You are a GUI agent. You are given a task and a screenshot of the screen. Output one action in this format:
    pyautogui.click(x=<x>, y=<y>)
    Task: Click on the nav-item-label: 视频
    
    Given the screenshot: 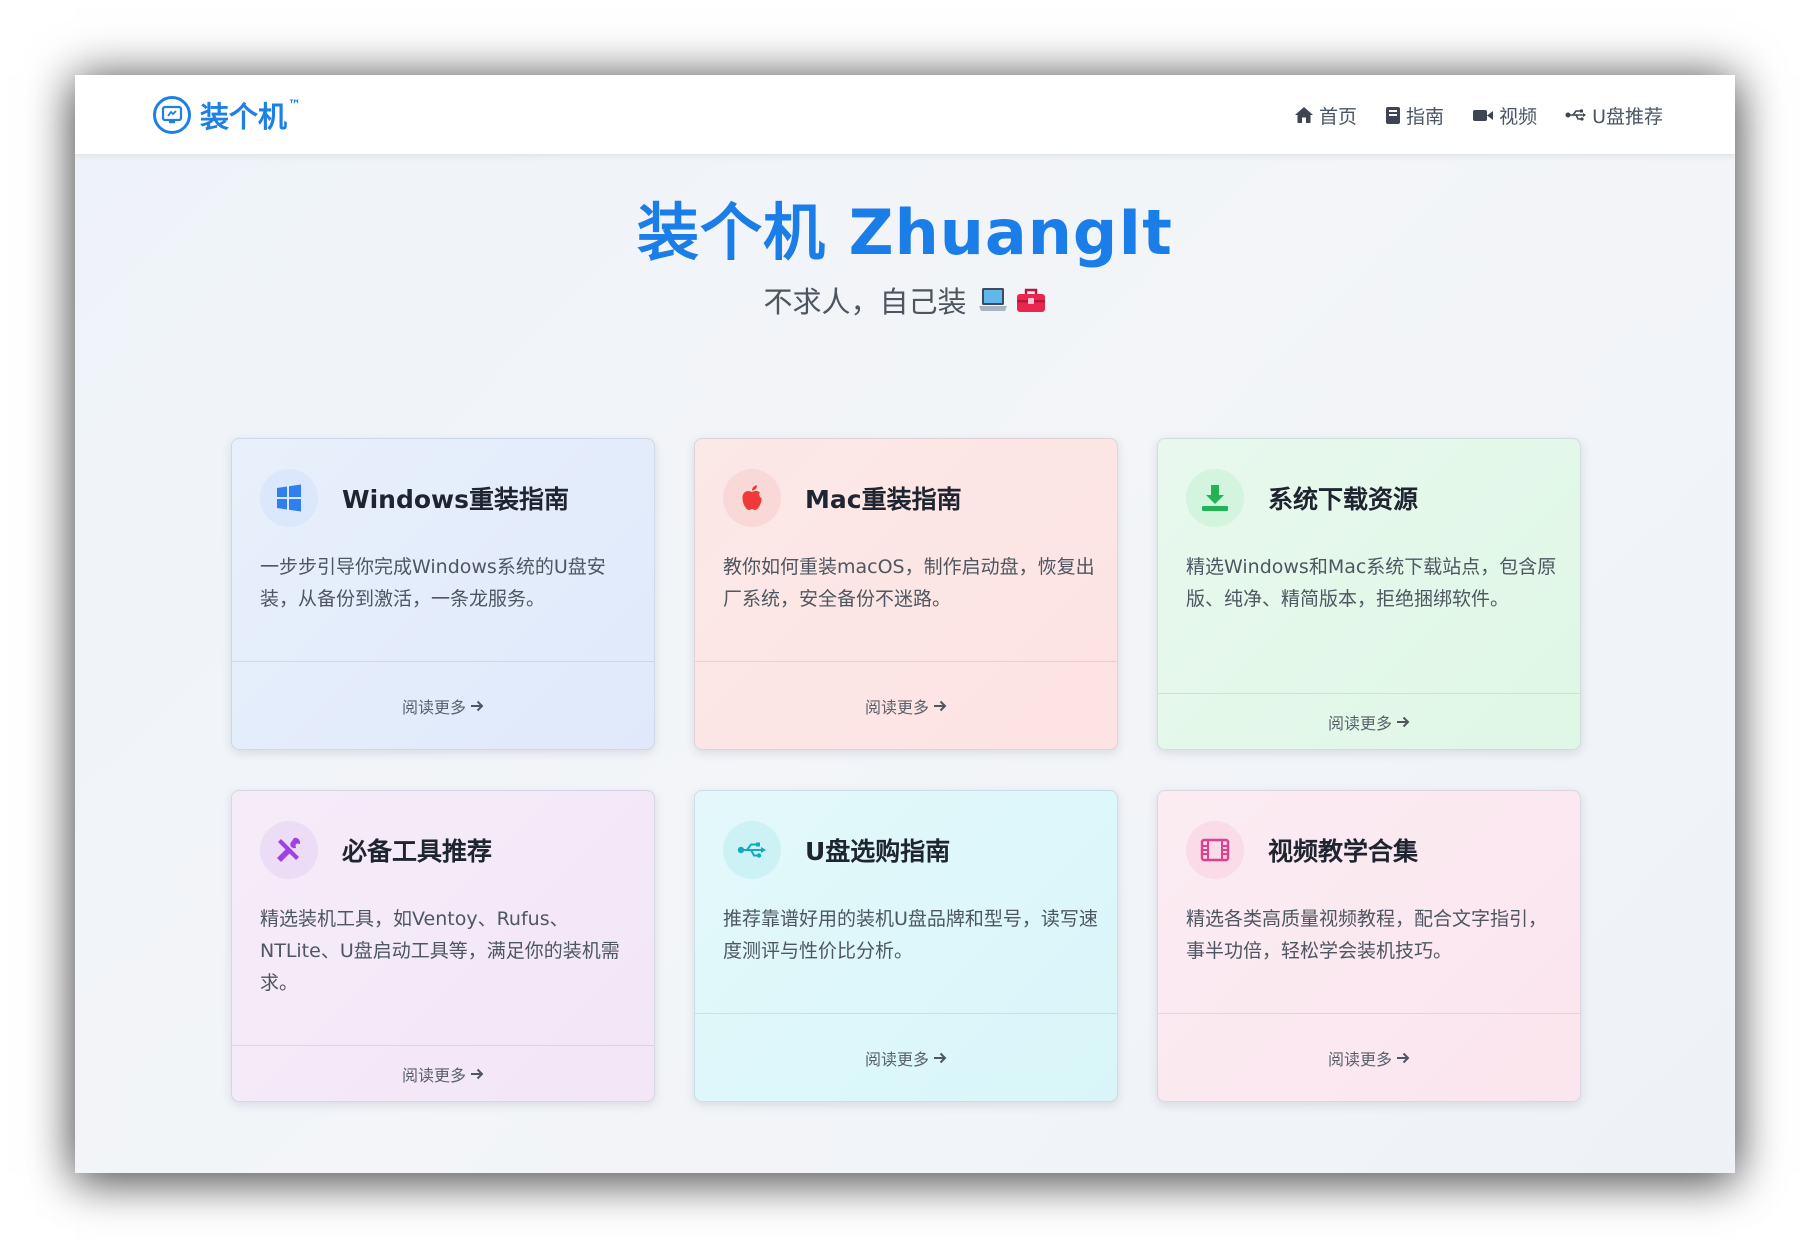 What is the action you would take?
    pyautogui.click(x=1518, y=116)
    